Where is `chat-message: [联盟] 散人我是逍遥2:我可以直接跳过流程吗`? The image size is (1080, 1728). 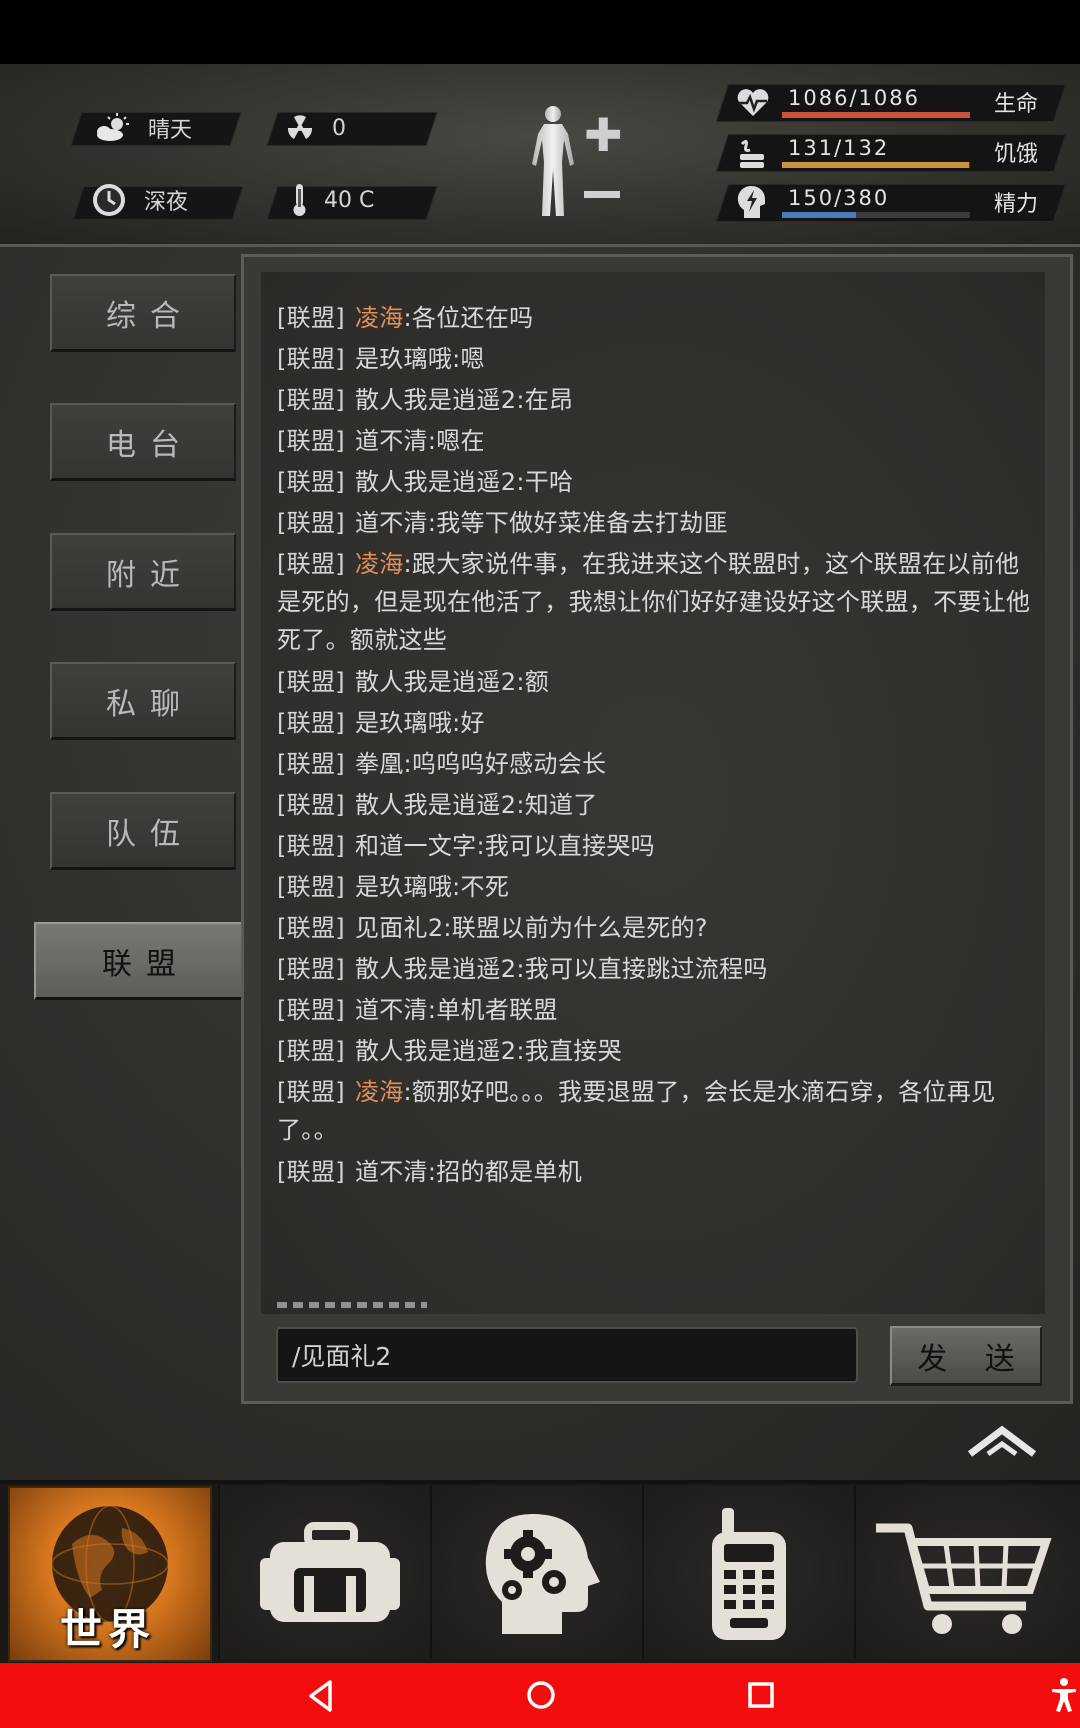
chat-message: [联盟] 散人我是逍遥2:我可以直接跳过流程吗 is located at coordinates (656, 969).